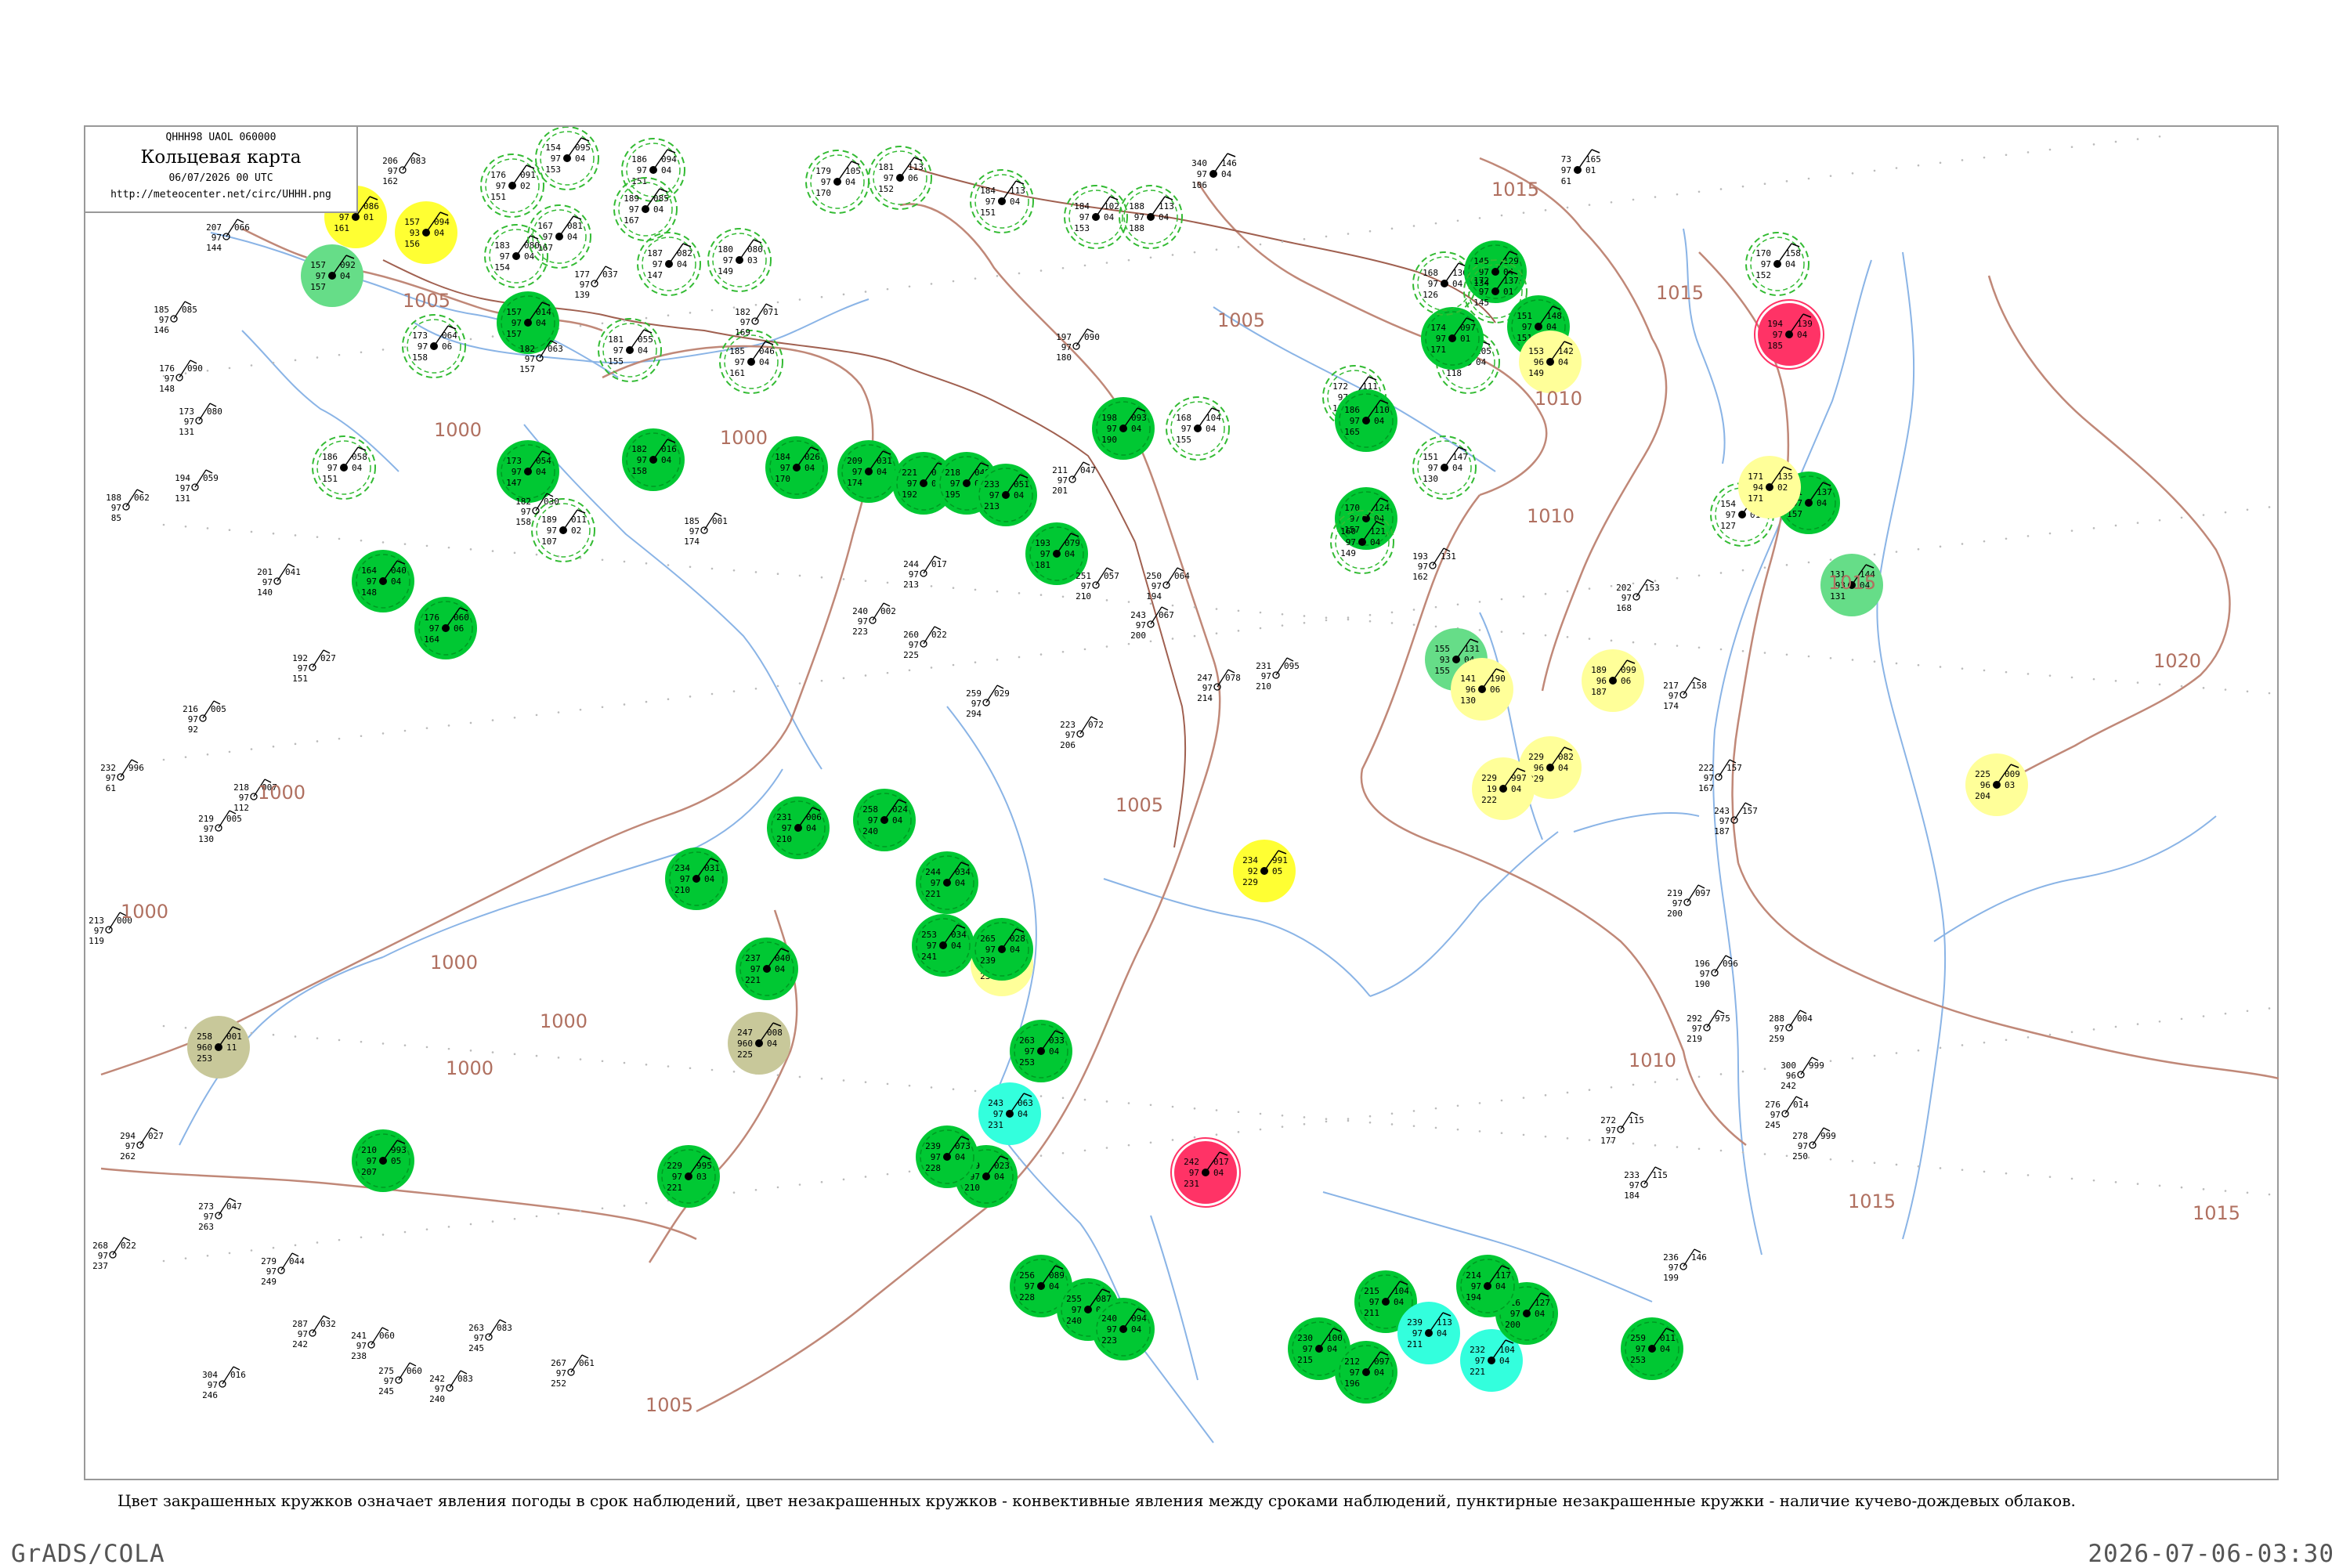 The image size is (2350, 1568). Describe the element at coordinates (279, 580) in the screenshot. I see `station-marker: 201 041 97140` at that location.